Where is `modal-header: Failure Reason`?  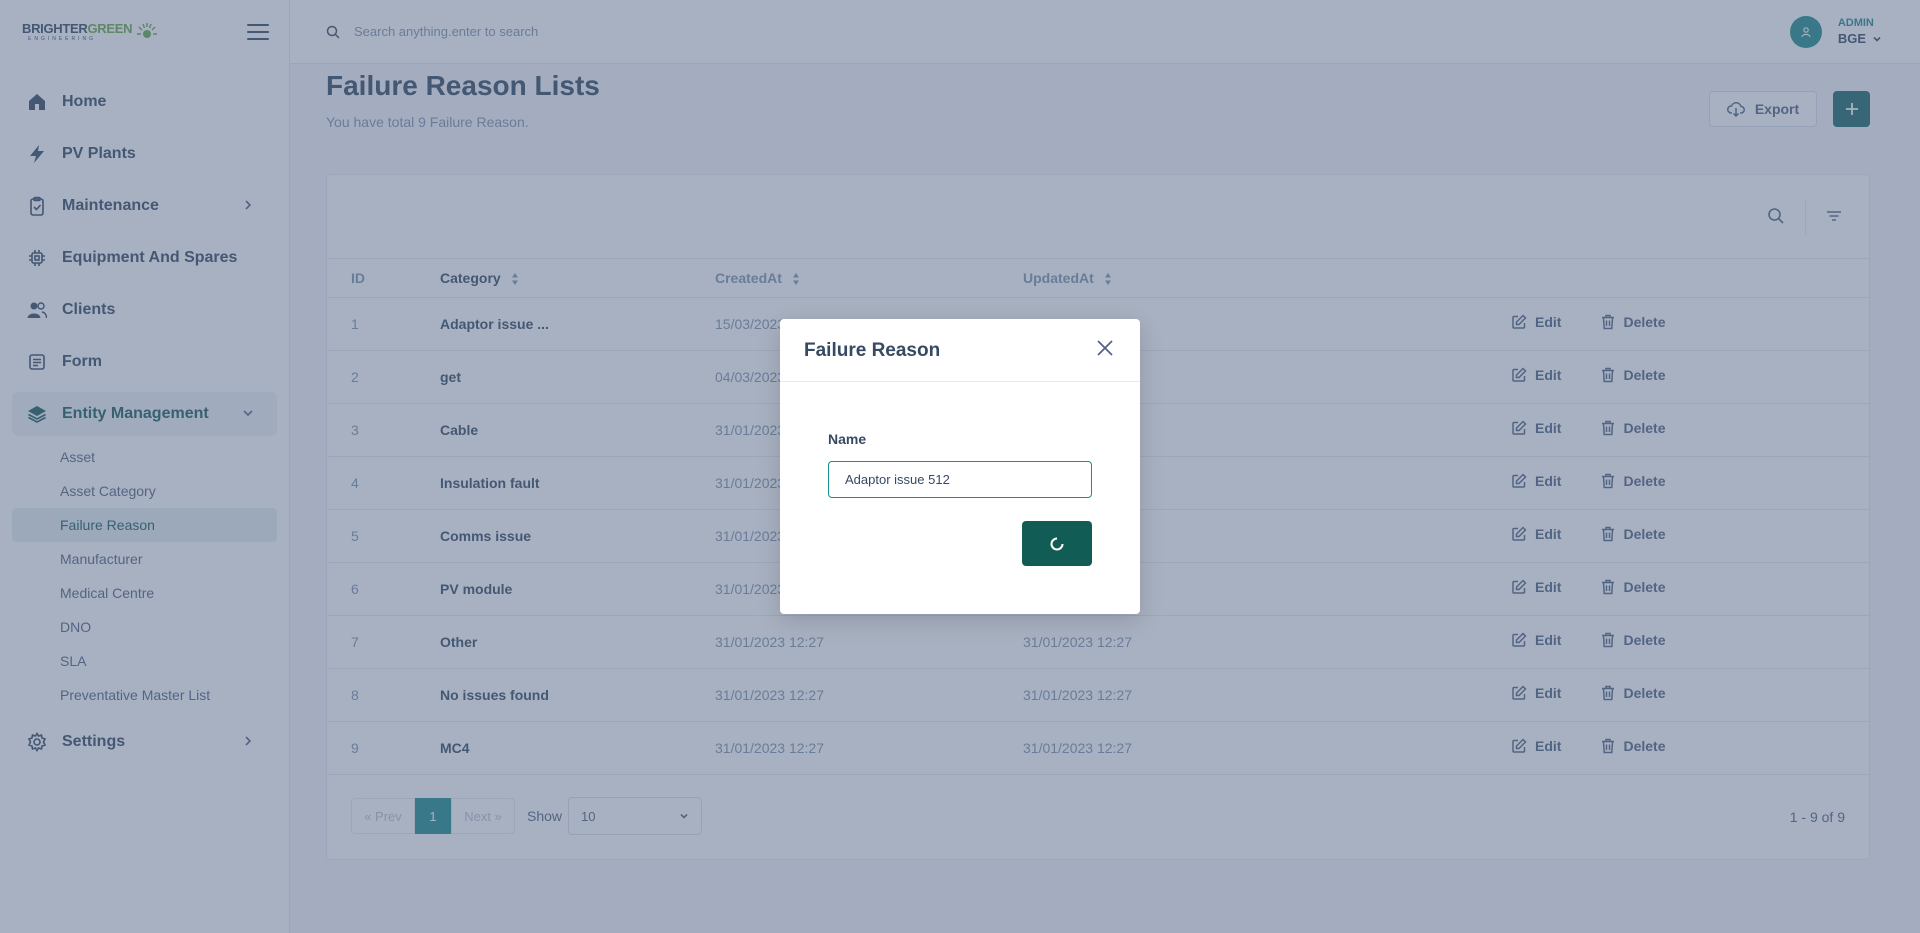
modal-header: Failure Reason is located at coordinates (960, 350).